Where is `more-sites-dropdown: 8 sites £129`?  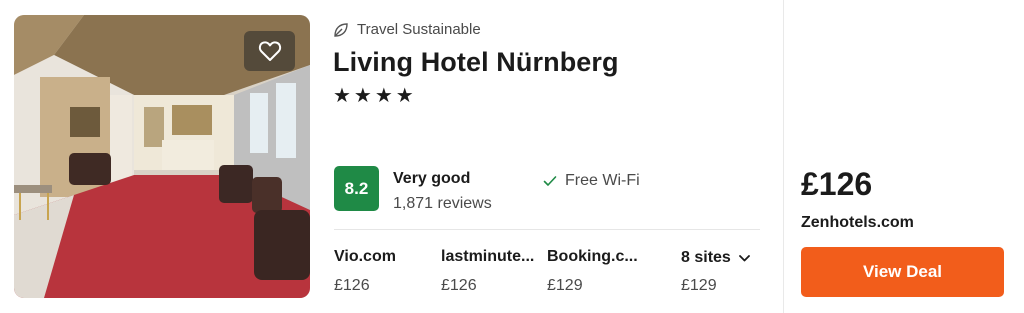
more-sites-dropdown: 8 sites £129 is located at coordinates (715, 272).